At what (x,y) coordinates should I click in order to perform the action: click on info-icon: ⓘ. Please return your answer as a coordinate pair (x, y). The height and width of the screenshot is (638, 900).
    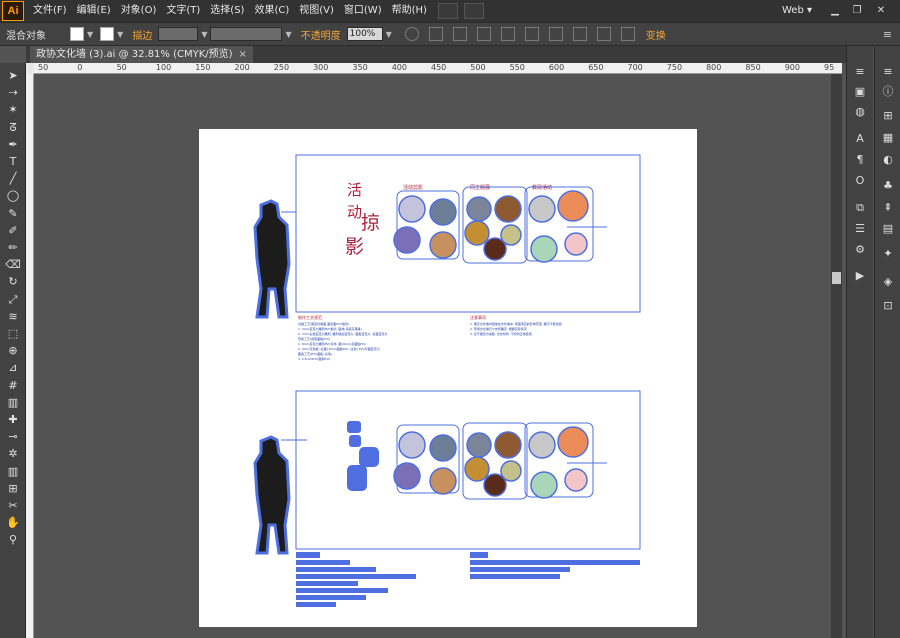
    Looking at the image, I should click on (888, 92).